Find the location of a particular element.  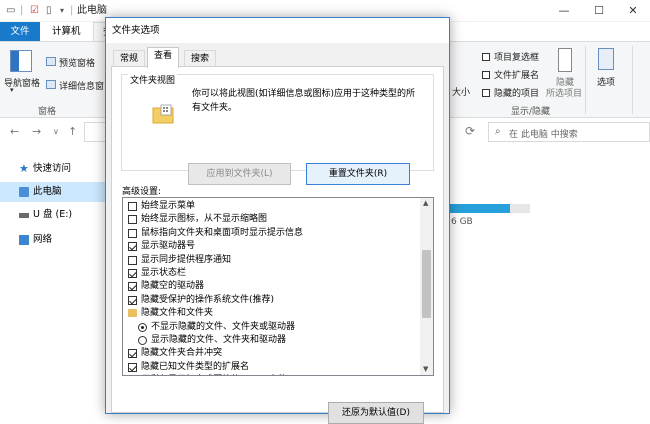

scroll-up-icon: ▲ is located at coordinates (425, 203).